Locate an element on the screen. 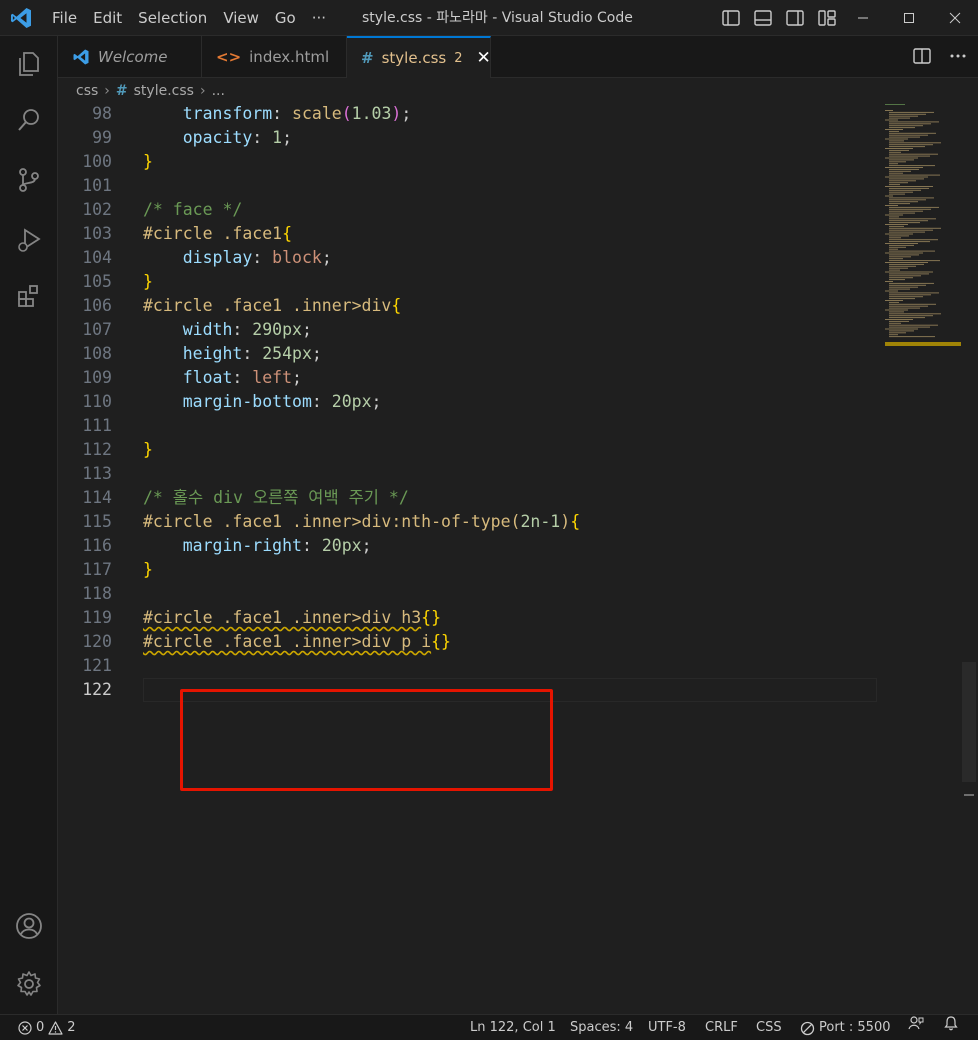 The width and height of the screenshot is (978, 1040). minimize-button is located at coordinates (863, 18).